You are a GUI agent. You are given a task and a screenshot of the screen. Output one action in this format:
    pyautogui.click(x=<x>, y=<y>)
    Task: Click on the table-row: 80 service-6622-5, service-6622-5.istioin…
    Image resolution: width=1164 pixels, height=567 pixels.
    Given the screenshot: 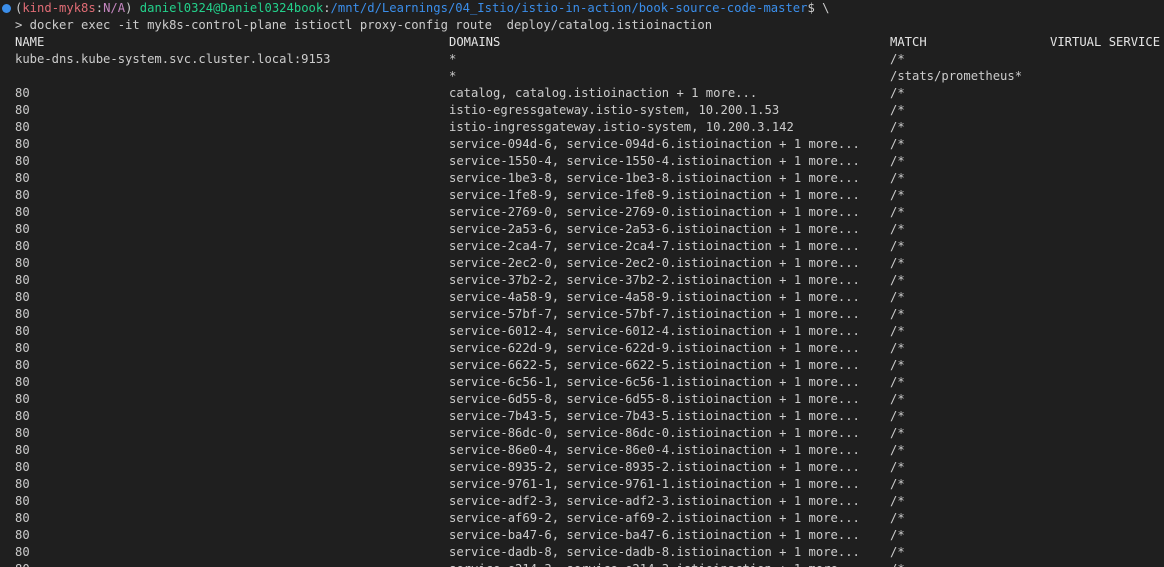 What is the action you would take?
    pyautogui.click(x=582, y=365)
    